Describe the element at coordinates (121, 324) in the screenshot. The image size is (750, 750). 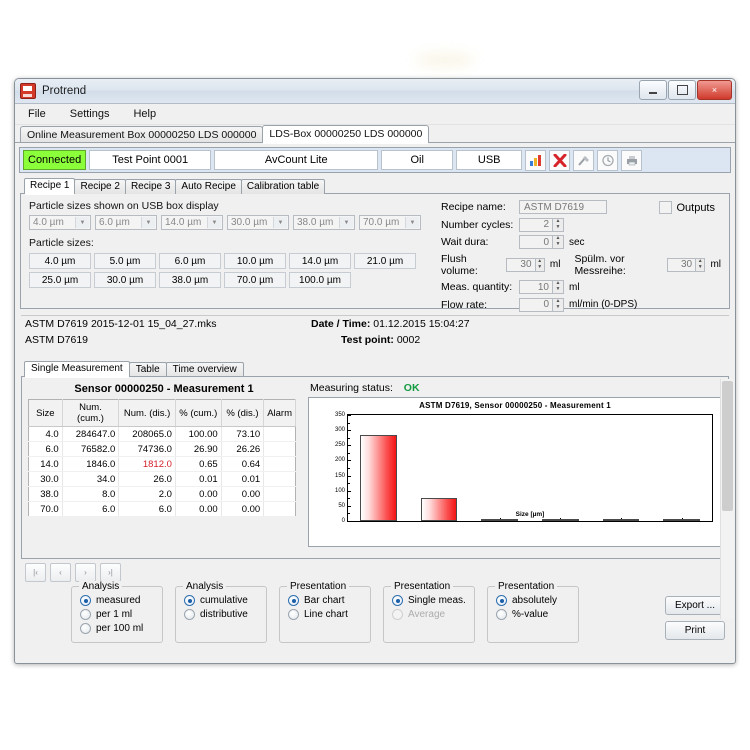
I see `measurement-file: ASTM D7619 2015-12-01 15_04_27.mks` at that location.